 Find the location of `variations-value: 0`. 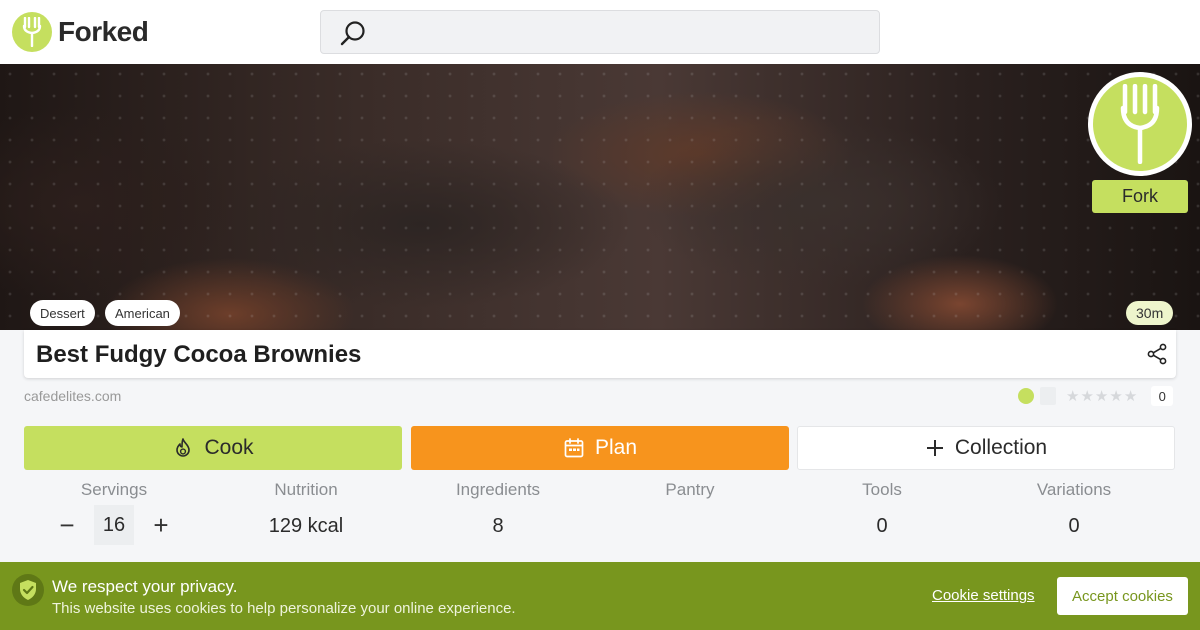

variations-value: 0 is located at coordinates (1074, 526).